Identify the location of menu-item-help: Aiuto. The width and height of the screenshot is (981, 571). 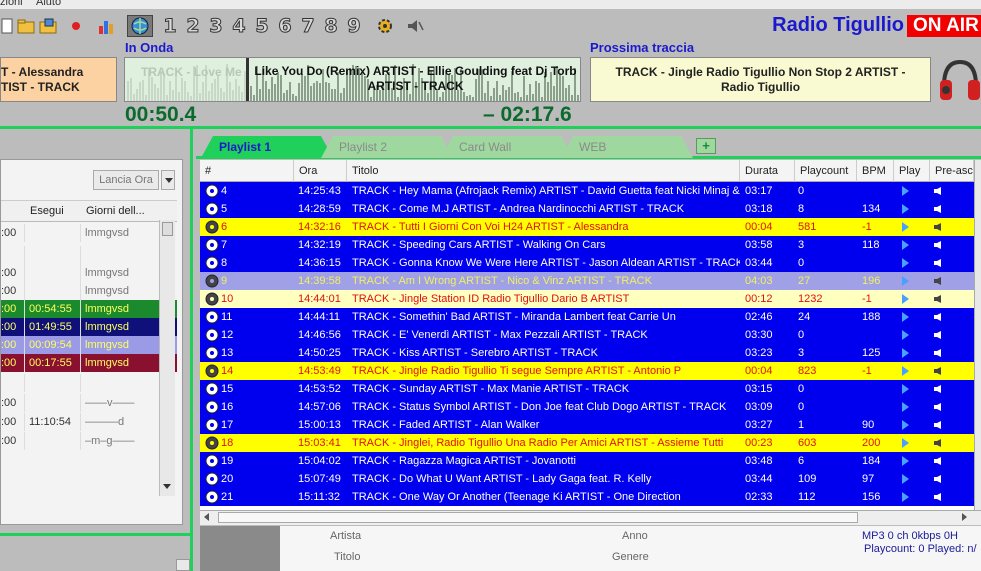
(48, 4).